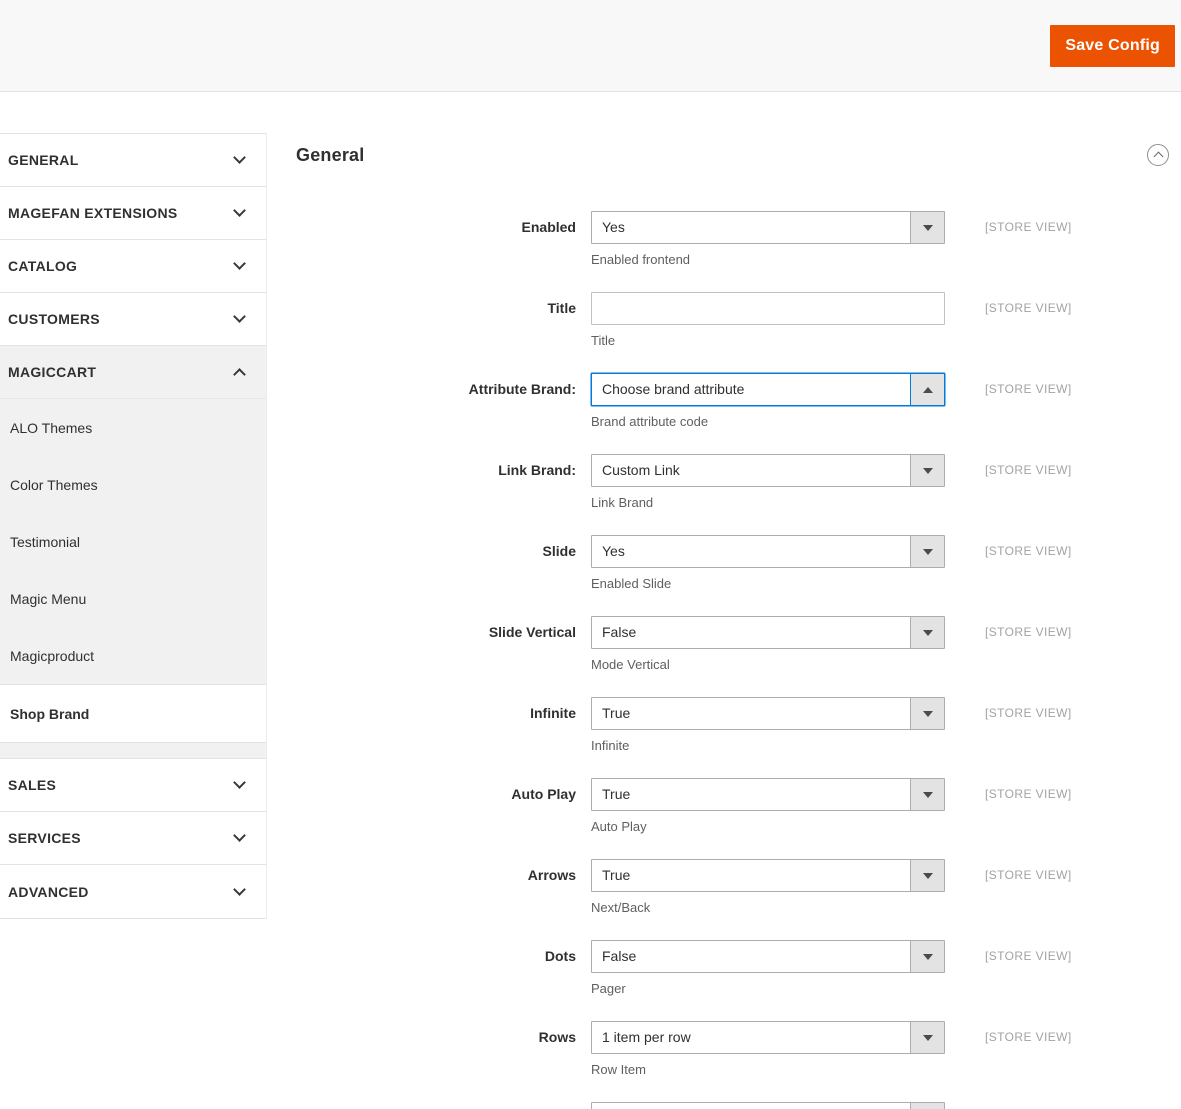 The height and width of the screenshot is (1109, 1181). What do you see at coordinates (768, 794) in the screenshot?
I see `auto-play-select: True` at bounding box center [768, 794].